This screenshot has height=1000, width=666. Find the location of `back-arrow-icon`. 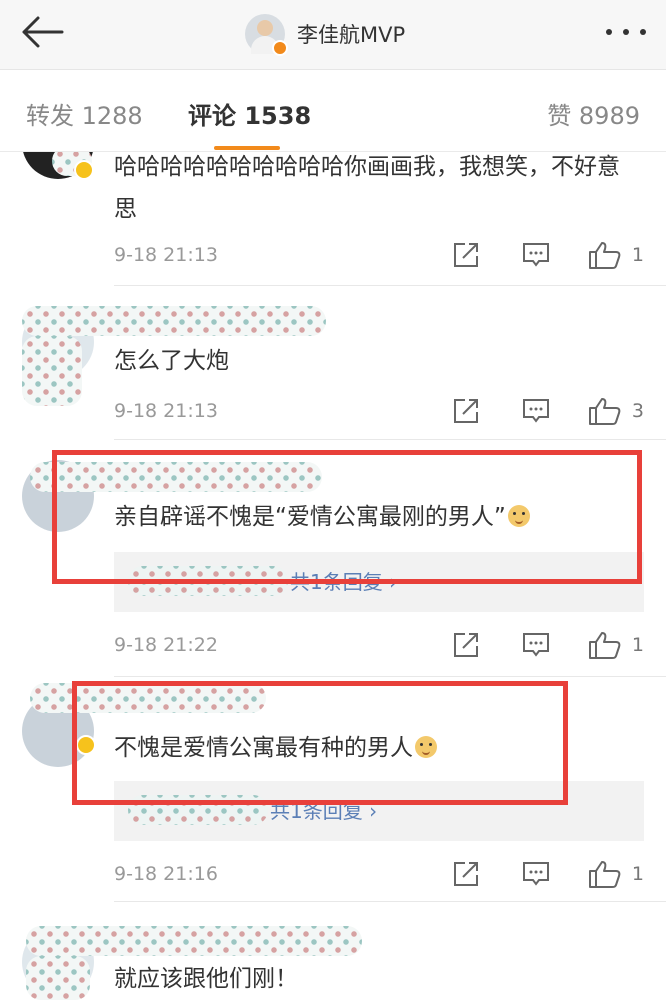

back-arrow-icon is located at coordinates (42, 32).